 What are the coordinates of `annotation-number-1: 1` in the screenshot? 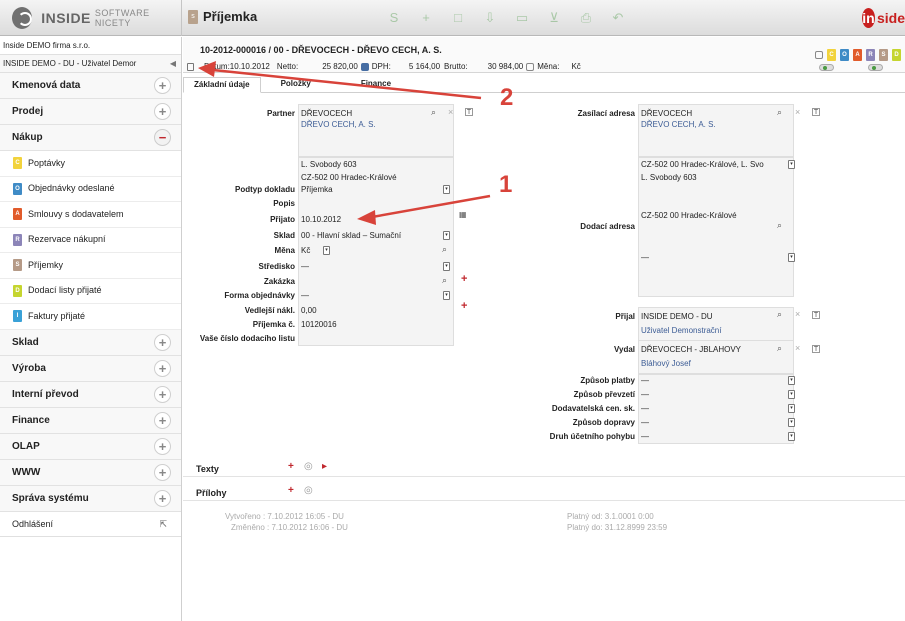 It's located at (506, 184).